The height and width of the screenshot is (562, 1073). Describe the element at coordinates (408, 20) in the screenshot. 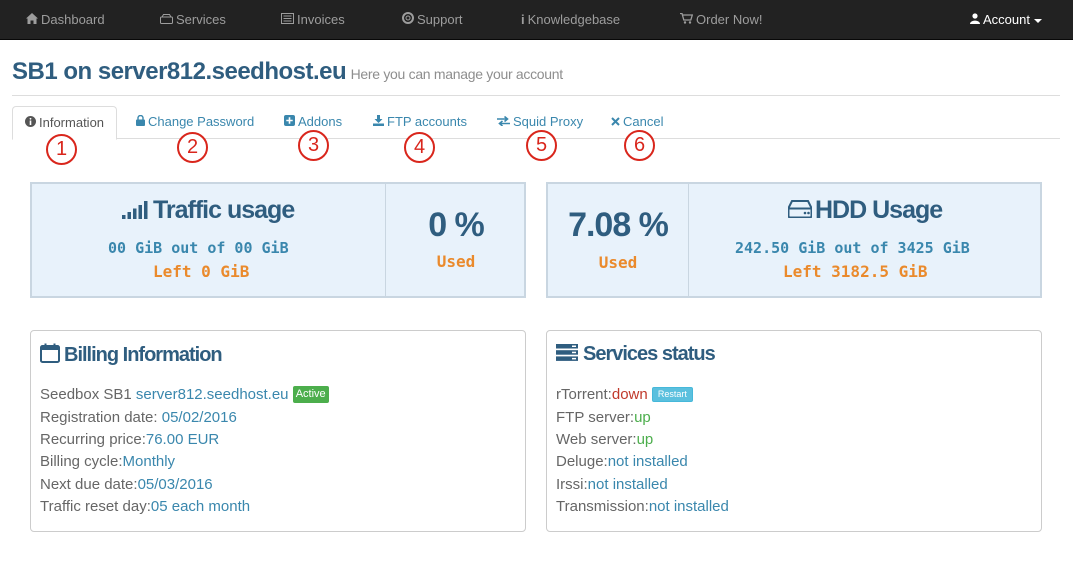

I see `life-ring-icon` at that location.